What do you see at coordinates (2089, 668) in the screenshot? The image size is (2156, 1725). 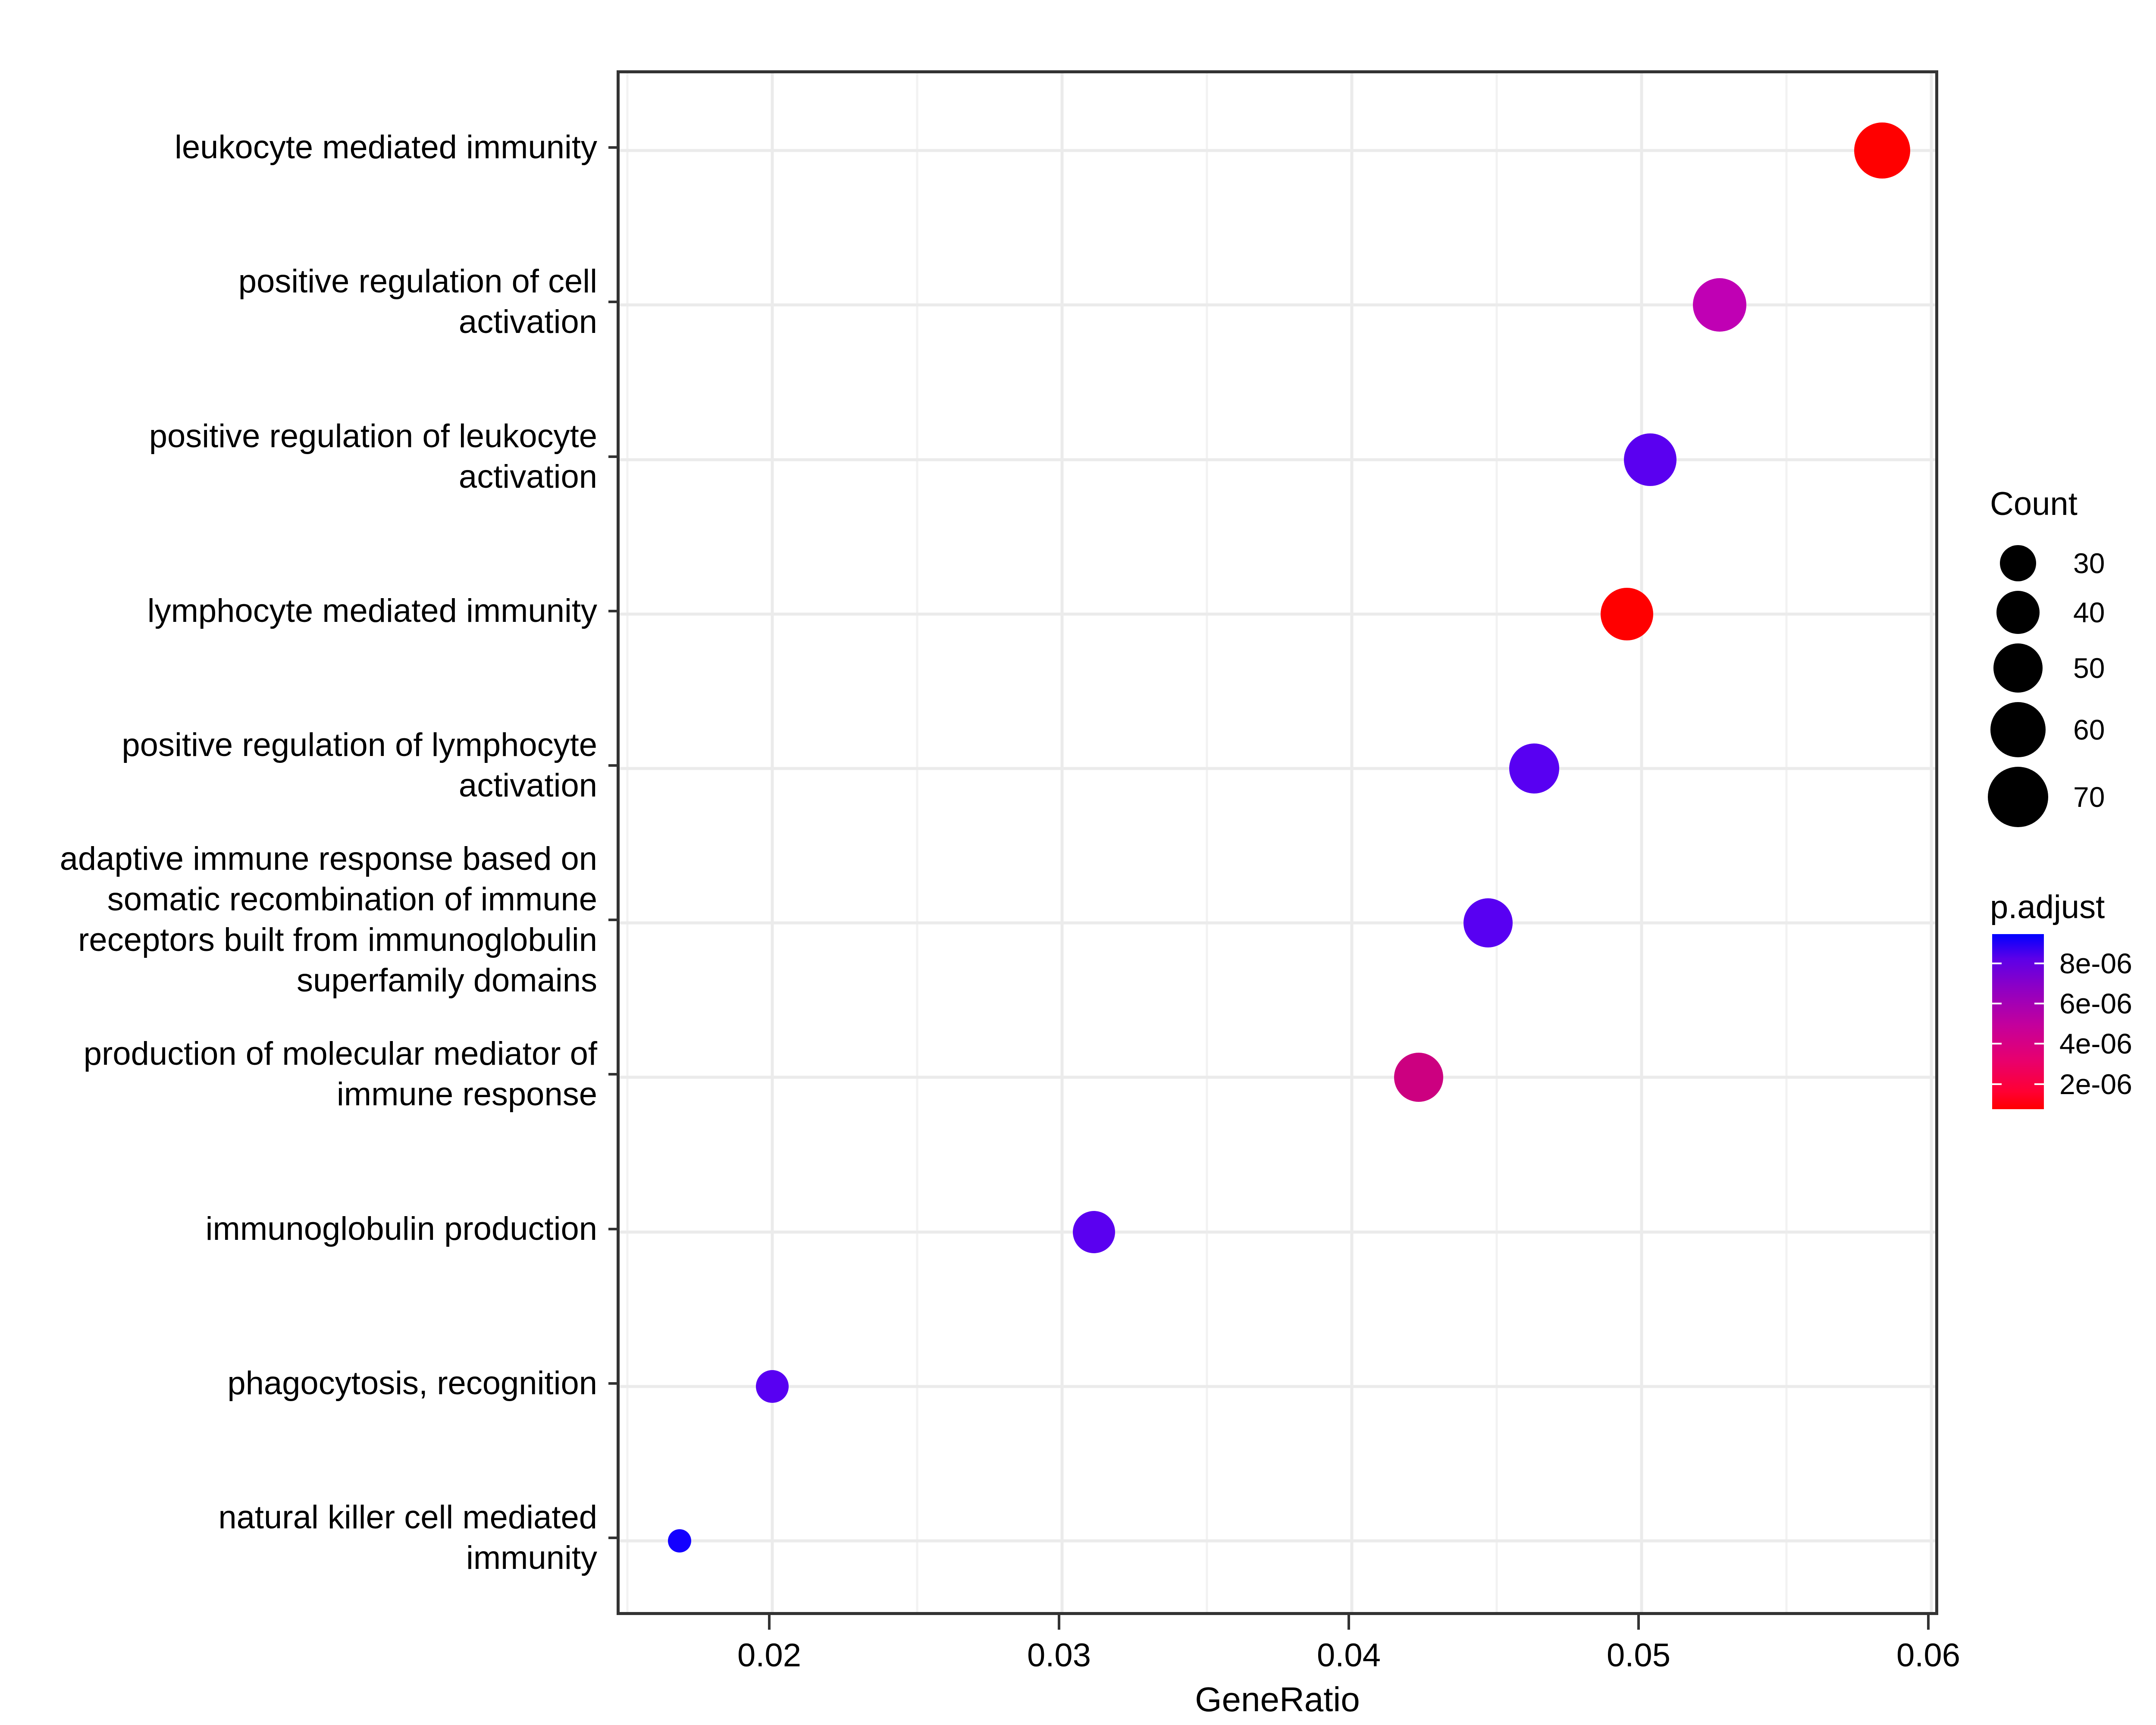 I see `count-legend-key-label: 50` at bounding box center [2089, 668].